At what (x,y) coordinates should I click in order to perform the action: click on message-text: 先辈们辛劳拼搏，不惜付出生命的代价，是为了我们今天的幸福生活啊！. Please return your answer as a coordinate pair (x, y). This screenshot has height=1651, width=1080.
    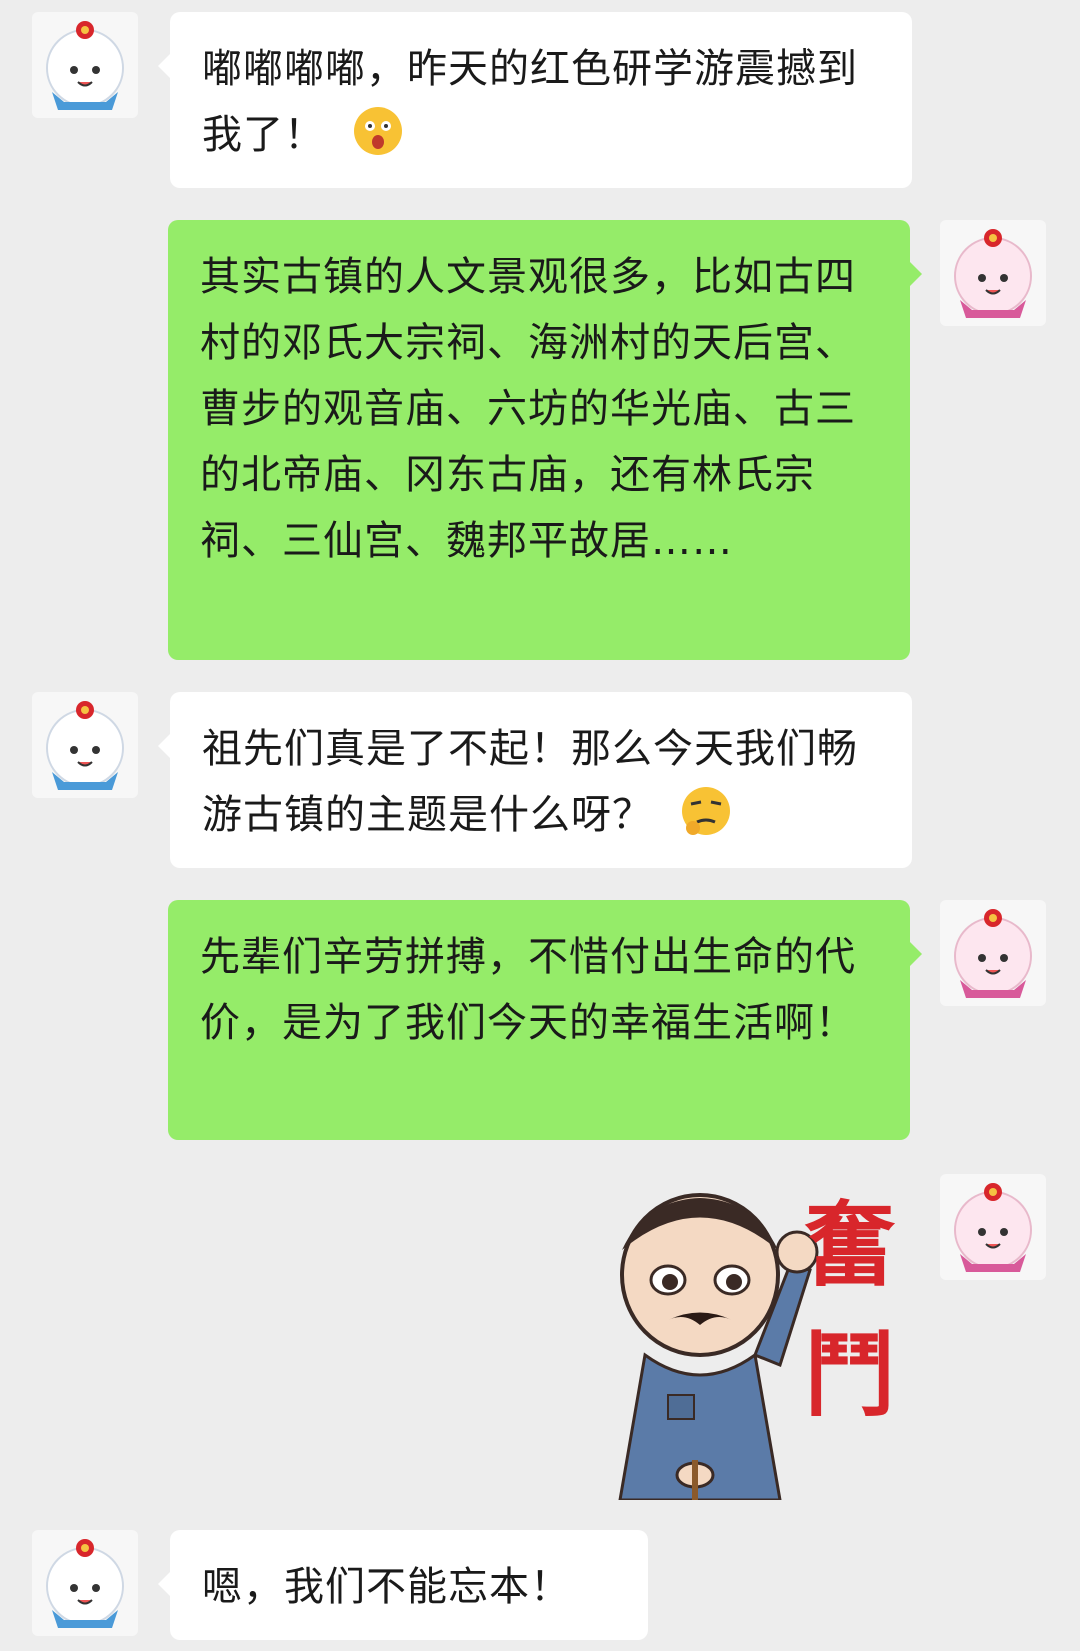
    Looking at the image, I should click on (528, 990).